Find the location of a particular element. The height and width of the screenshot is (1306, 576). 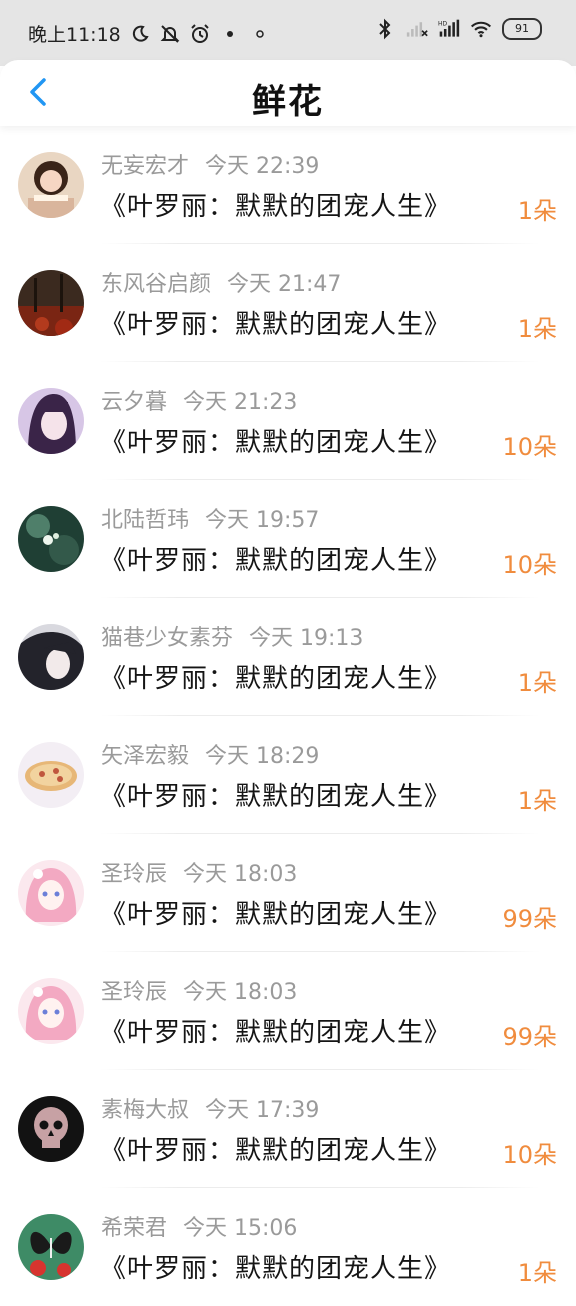

timestamp: 今天 21:23 is located at coordinates (240, 402).